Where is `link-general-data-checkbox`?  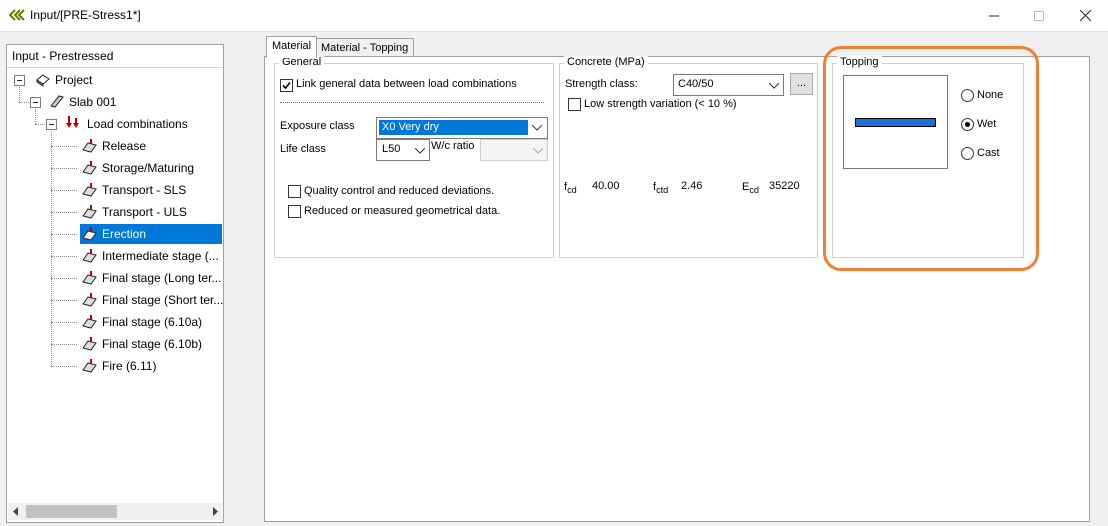 link-general-data-checkbox is located at coordinates (286, 85).